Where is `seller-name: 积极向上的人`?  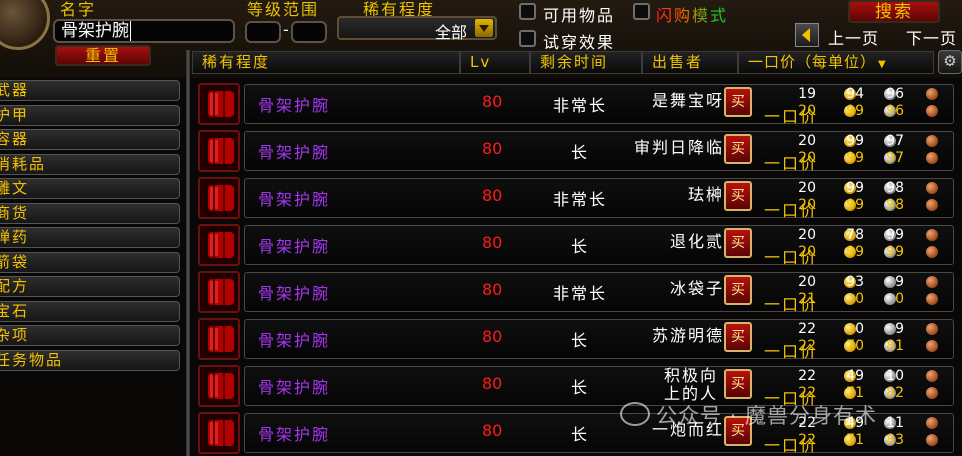 seller-name: 积极向上的人 is located at coordinates (690, 385).